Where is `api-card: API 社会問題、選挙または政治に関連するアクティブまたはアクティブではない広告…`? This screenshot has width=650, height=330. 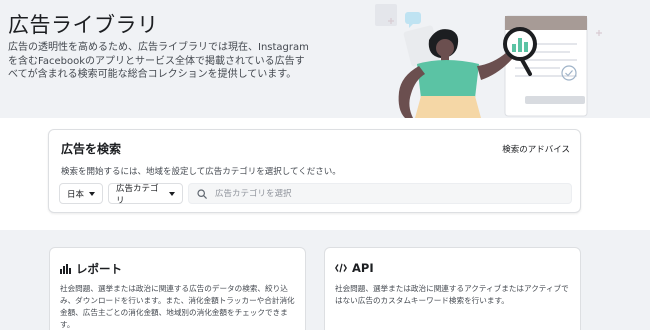
api-card: API 社会問題、選挙または政治に関連するアクティブまたはアクティブではない広告… is located at coordinates (452, 288).